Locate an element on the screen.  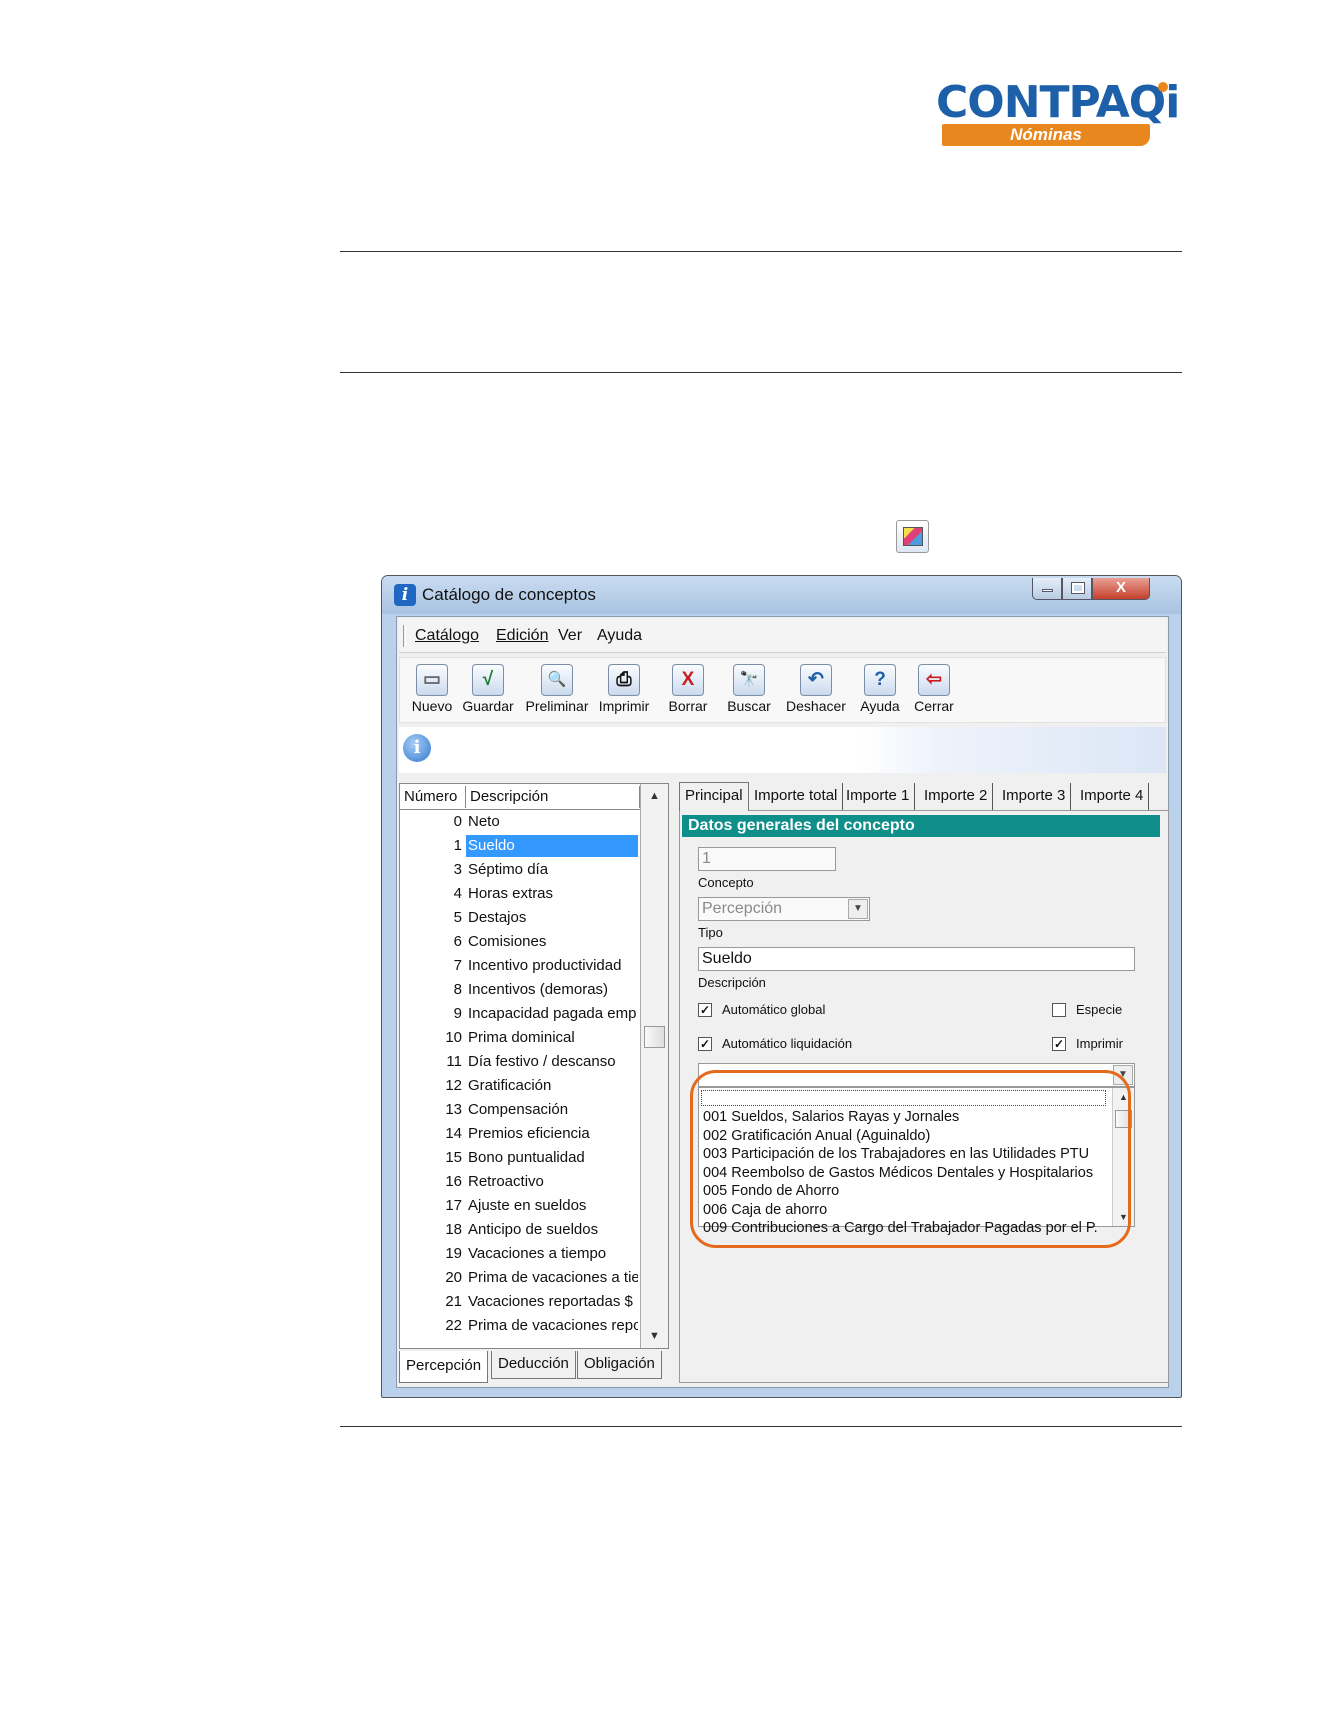
tab-importe-1: Importe 1 is located at coordinates (878, 796).